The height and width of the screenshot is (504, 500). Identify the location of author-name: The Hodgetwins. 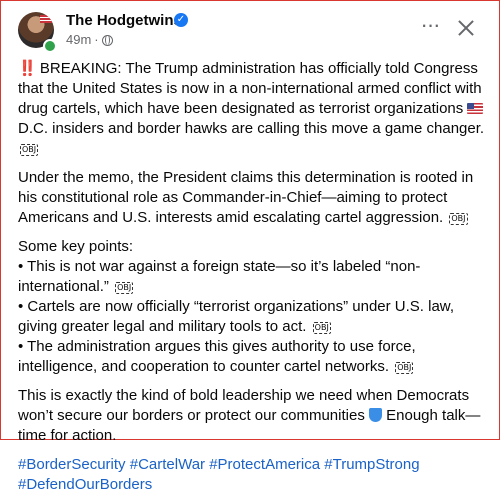
(124, 21).